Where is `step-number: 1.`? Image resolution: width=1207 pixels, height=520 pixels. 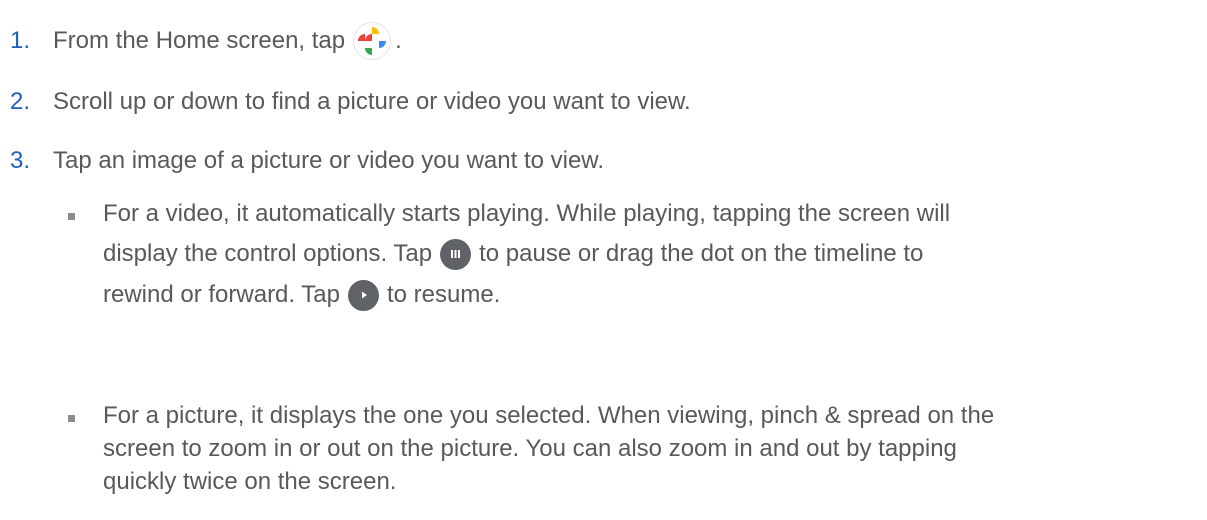
step-number: 1. is located at coordinates (20, 40).